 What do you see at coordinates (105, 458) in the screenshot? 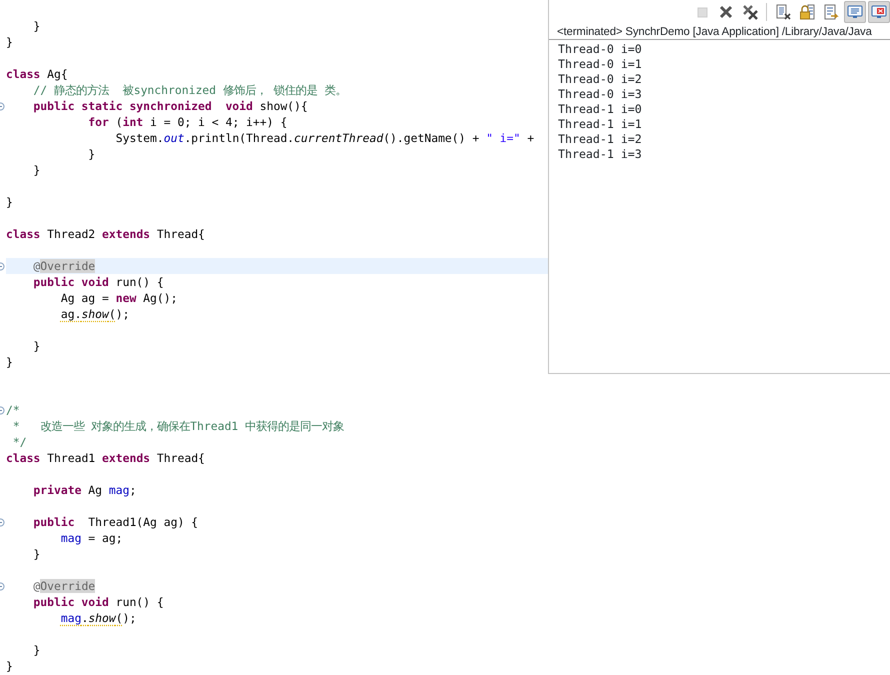
I see `code-line: class Thread1 extends Thread{` at bounding box center [105, 458].